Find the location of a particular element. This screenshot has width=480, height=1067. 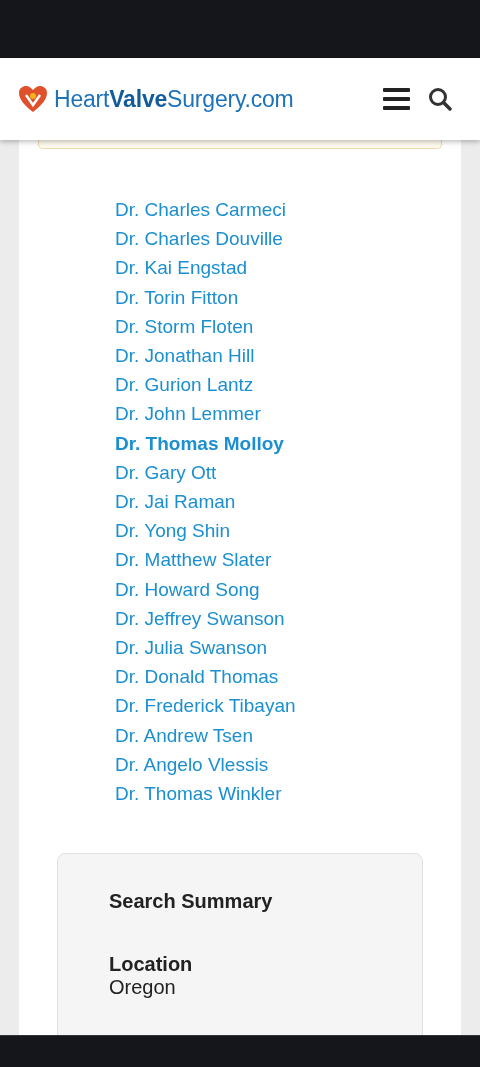

heart-logo-icon is located at coordinates (33, 99).